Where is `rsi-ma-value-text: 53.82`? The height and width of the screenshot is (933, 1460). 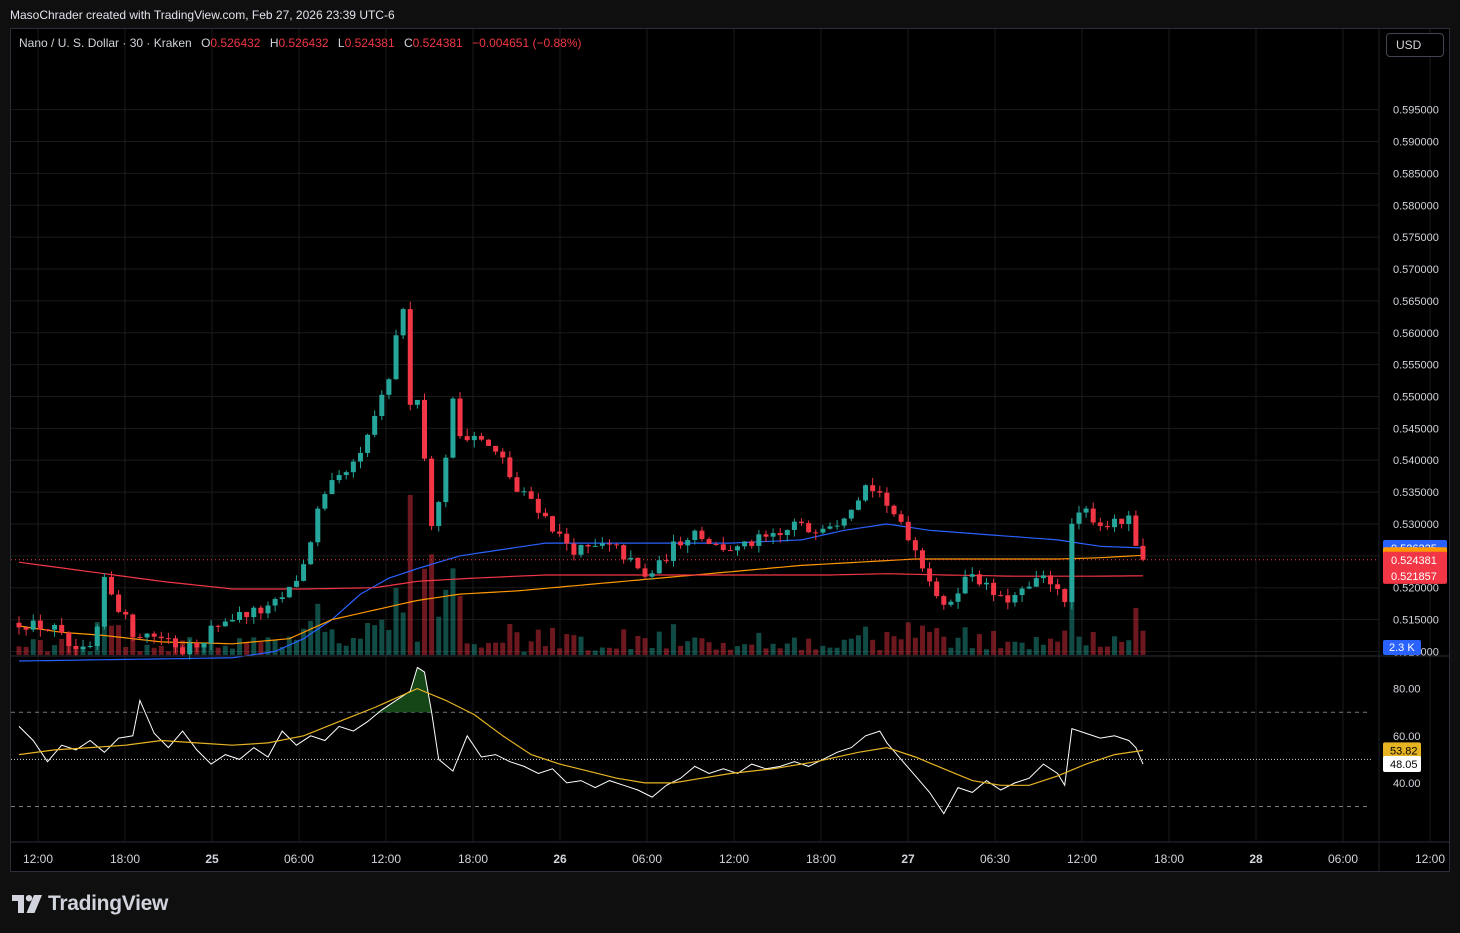
rsi-ma-value-text: 53.82 is located at coordinates (1404, 751).